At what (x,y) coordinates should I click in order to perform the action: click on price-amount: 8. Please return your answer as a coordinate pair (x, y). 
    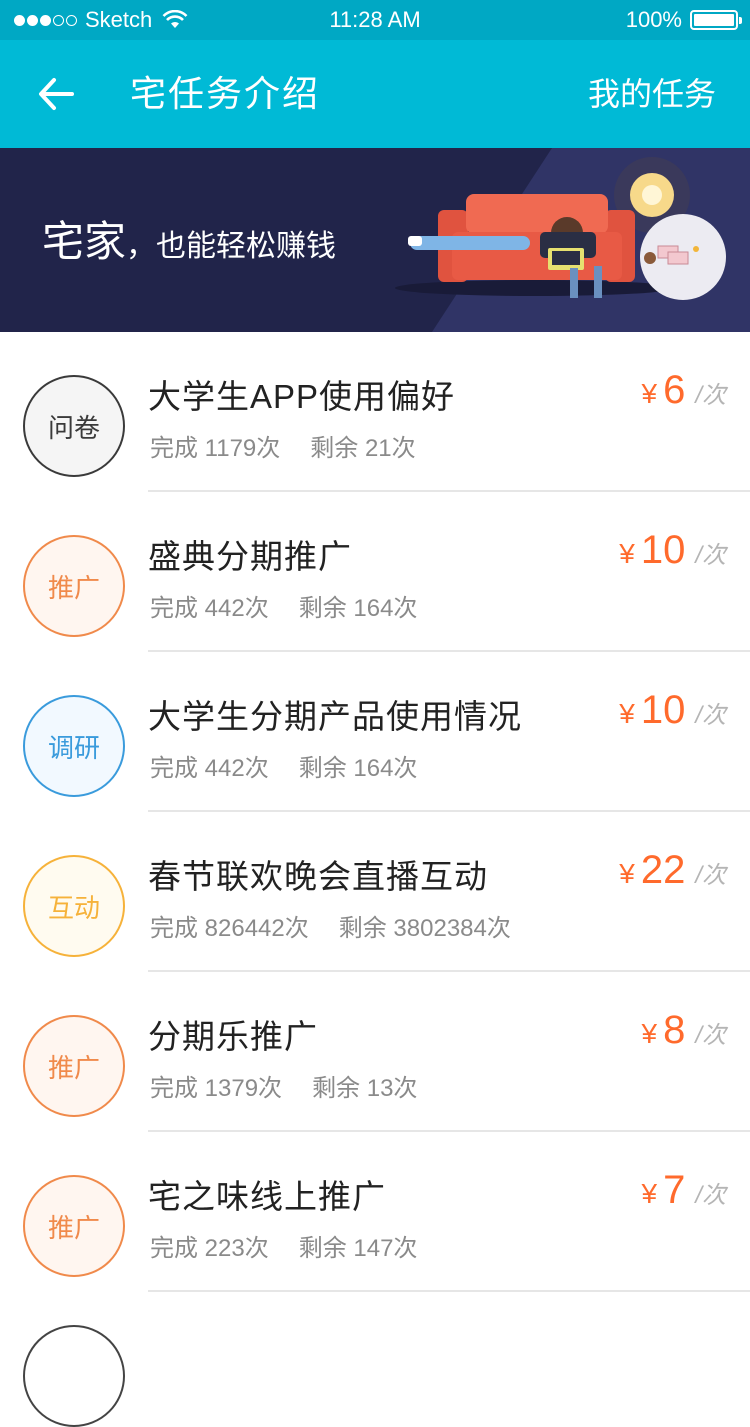
    Looking at the image, I should click on (674, 1030).